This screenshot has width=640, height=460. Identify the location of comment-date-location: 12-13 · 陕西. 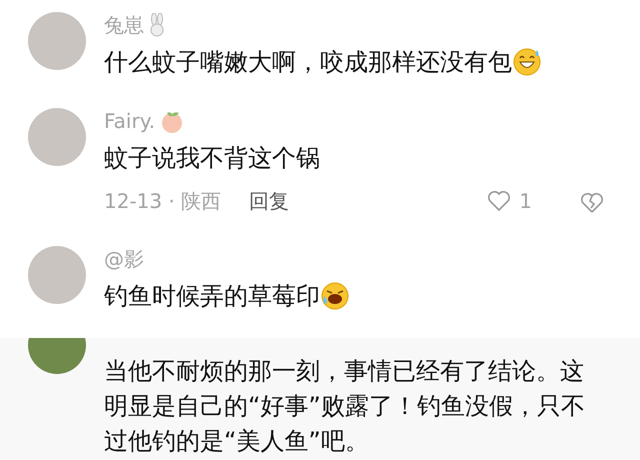
(163, 201).